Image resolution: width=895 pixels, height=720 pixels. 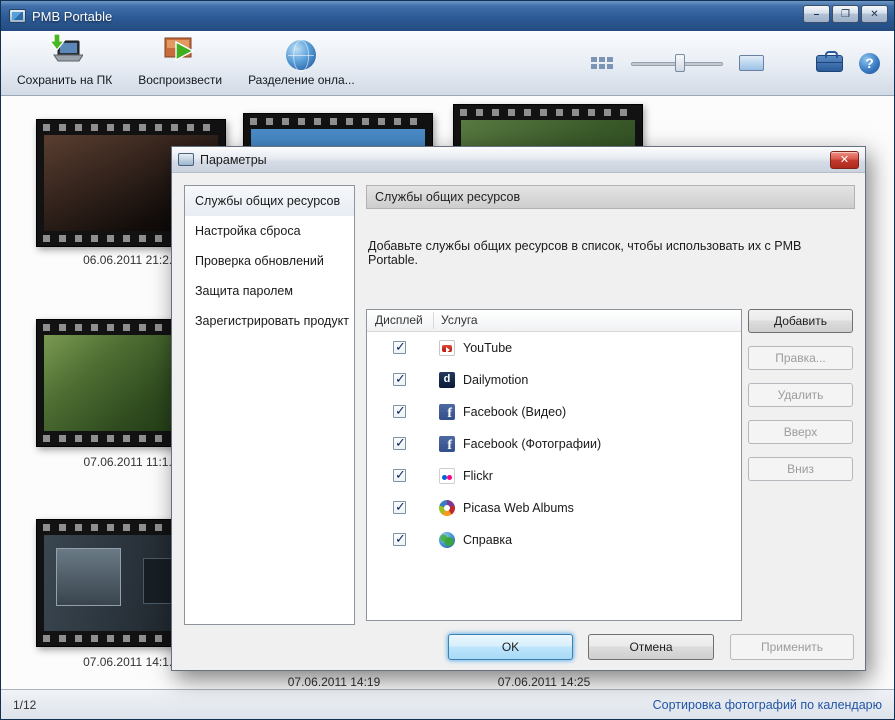 What do you see at coordinates (518, 508) in the screenshot?
I see `service-name: Picasa Web Albums` at bounding box center [518, 508].